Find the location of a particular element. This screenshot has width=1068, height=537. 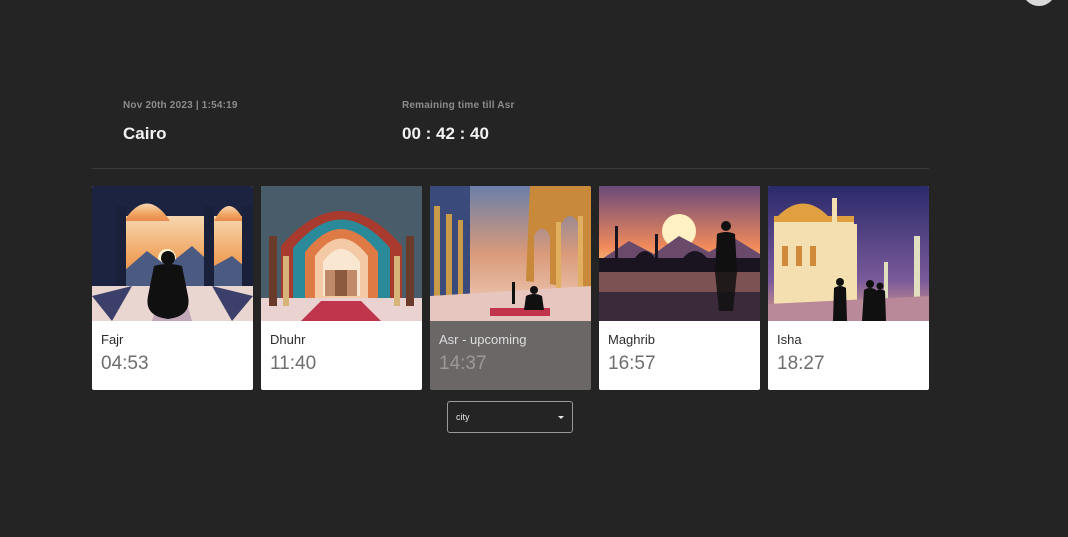

corner-button is located at coordinates (1039, 3).